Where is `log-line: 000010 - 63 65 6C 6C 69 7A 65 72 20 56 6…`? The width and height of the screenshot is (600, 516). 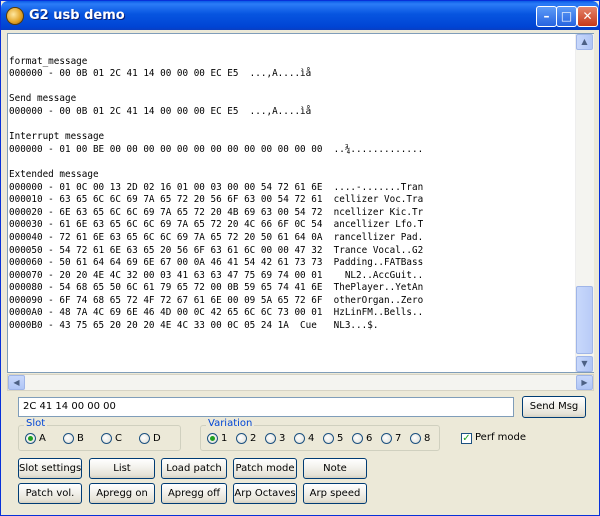
log-line: 000010 - 63 65 6C 6C 69 7A 65 72 20 56 6… is located at coordinates (216, 200).